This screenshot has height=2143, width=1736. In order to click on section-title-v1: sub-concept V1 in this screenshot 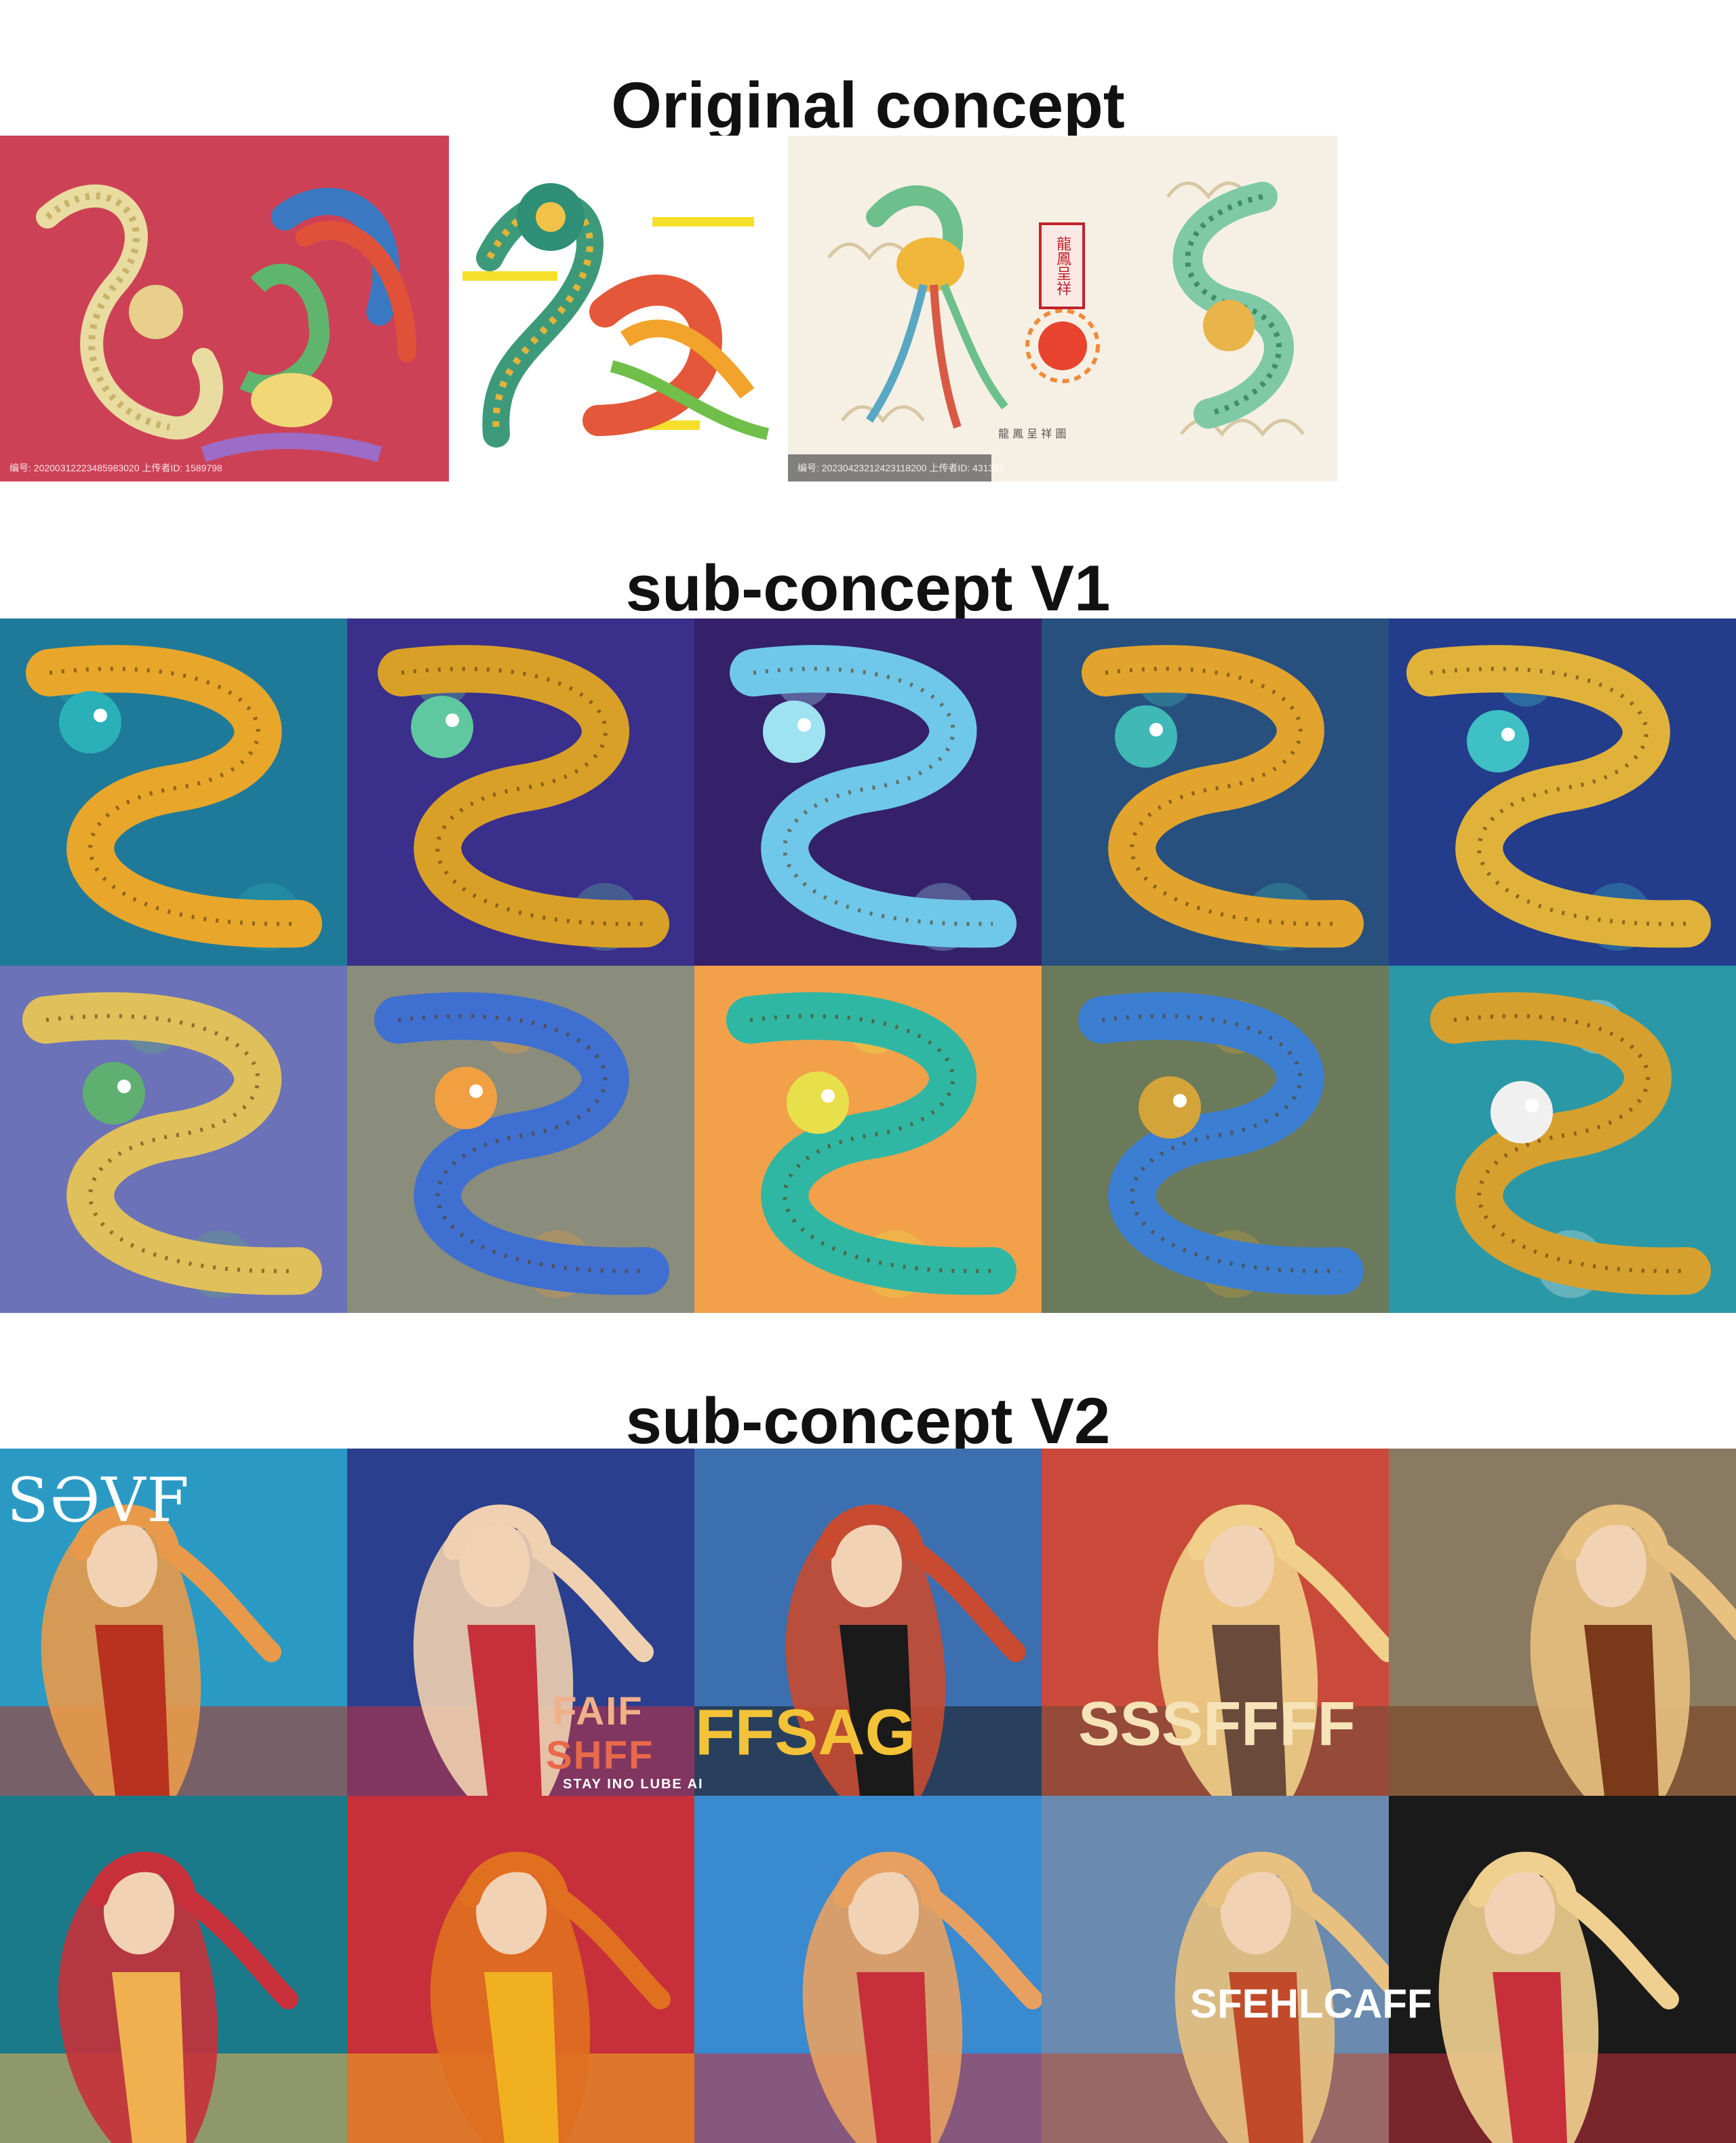, I will do `click(868, 588)`.